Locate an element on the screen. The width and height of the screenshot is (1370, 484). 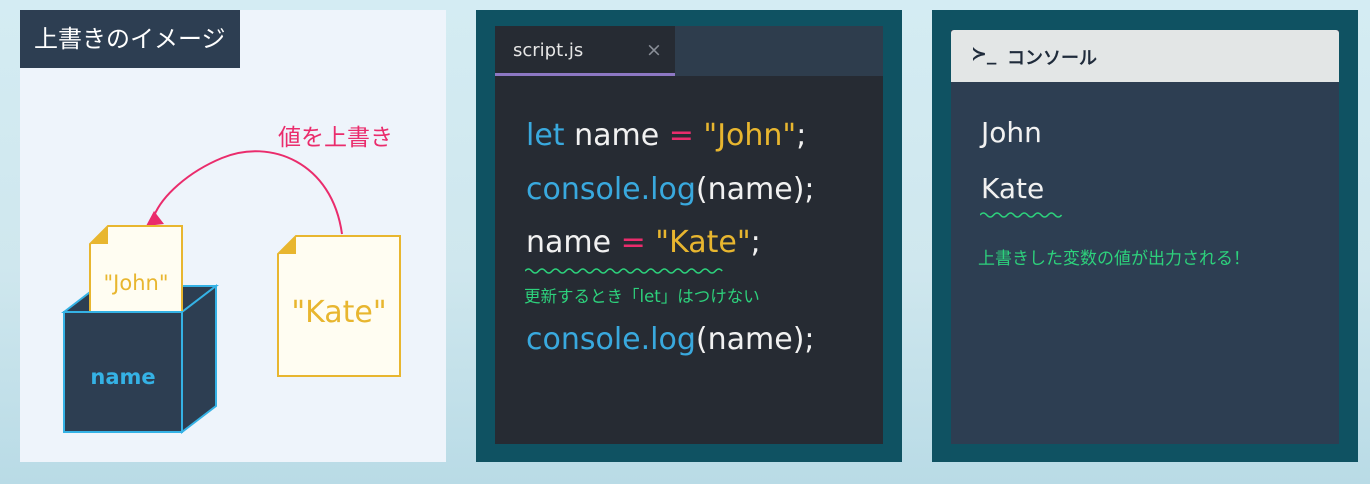
string-literal: "Kate" is located at coordinates (703, 242).